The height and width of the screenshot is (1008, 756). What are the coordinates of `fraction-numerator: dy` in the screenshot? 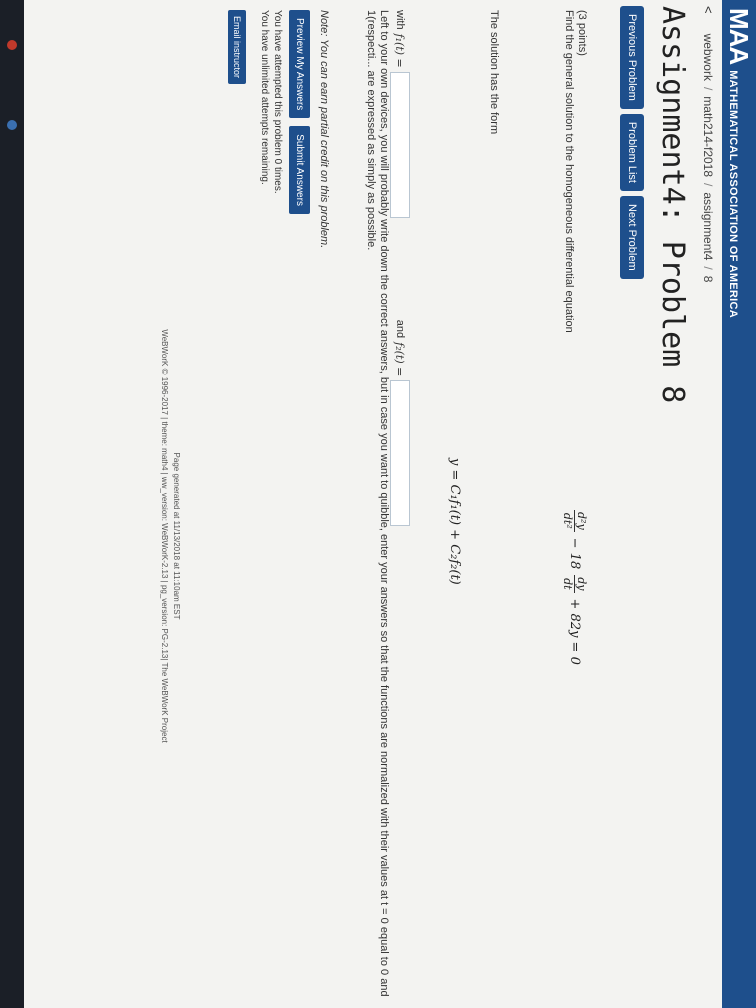 It's located at (581, 584).